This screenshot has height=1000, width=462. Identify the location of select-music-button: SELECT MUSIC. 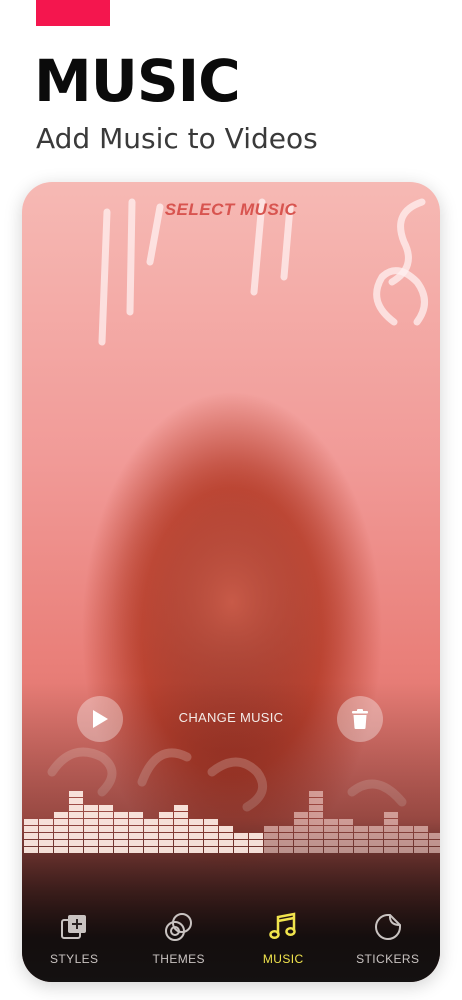
(231, 210).